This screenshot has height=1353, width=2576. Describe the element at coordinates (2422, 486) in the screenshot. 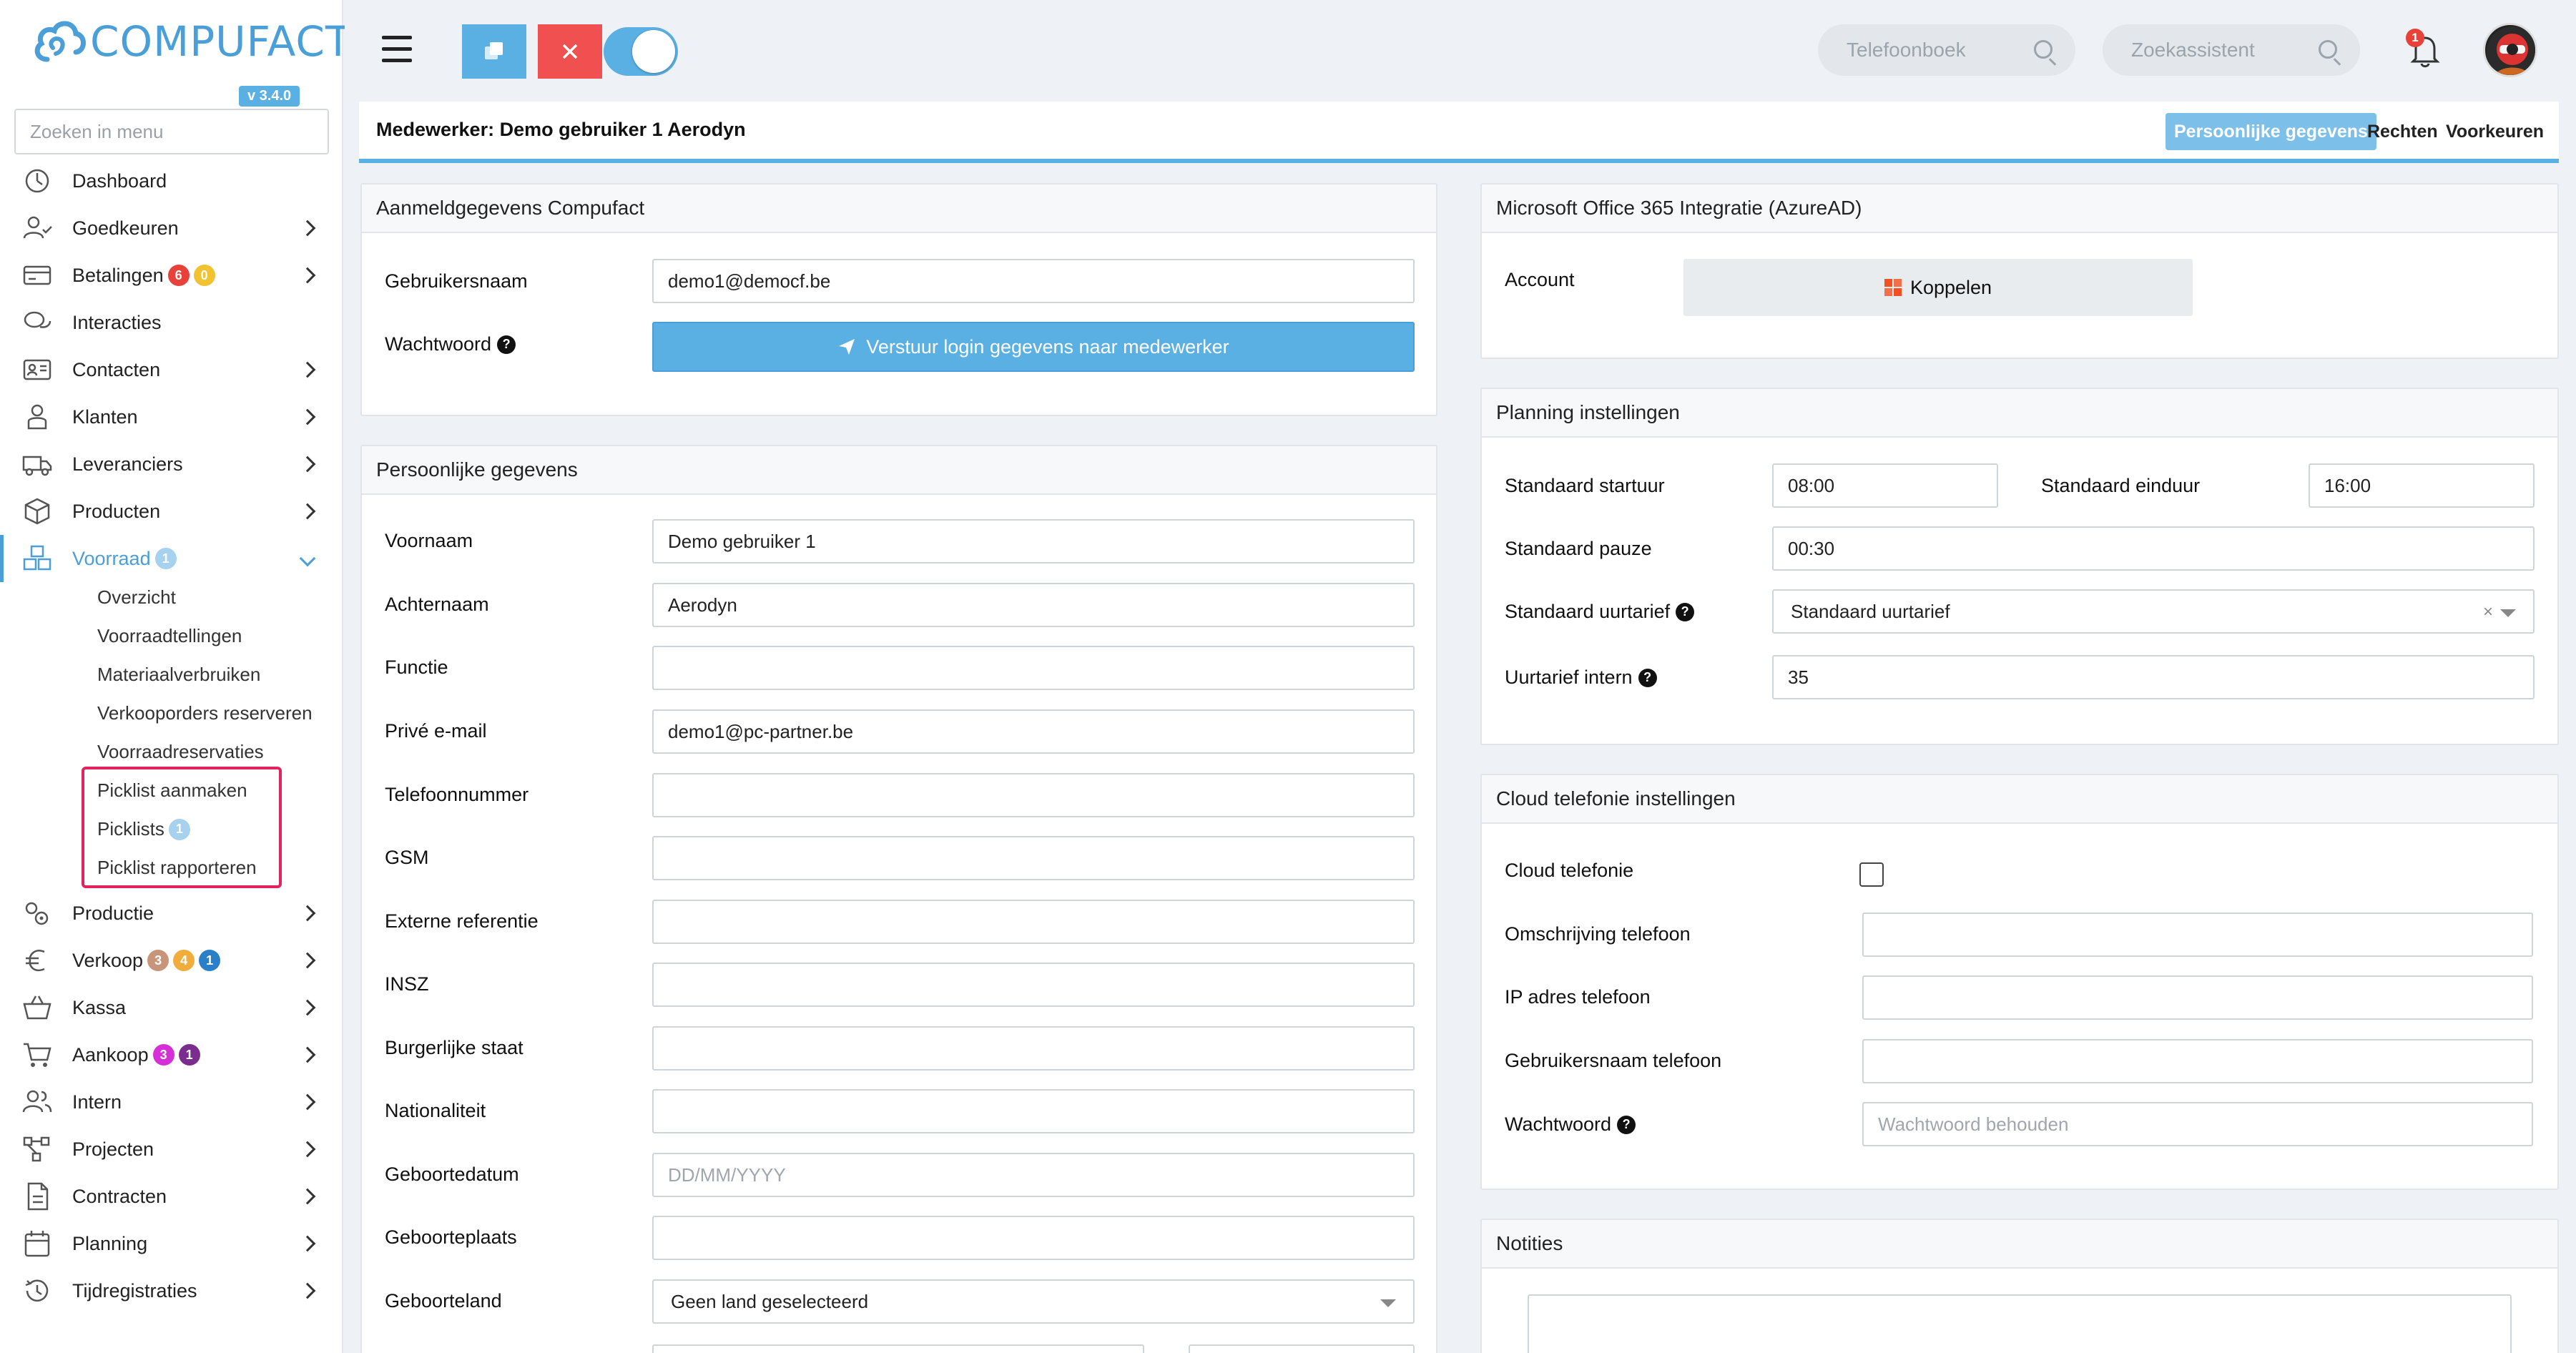

I see `einduur-field: 16:00` at that location.